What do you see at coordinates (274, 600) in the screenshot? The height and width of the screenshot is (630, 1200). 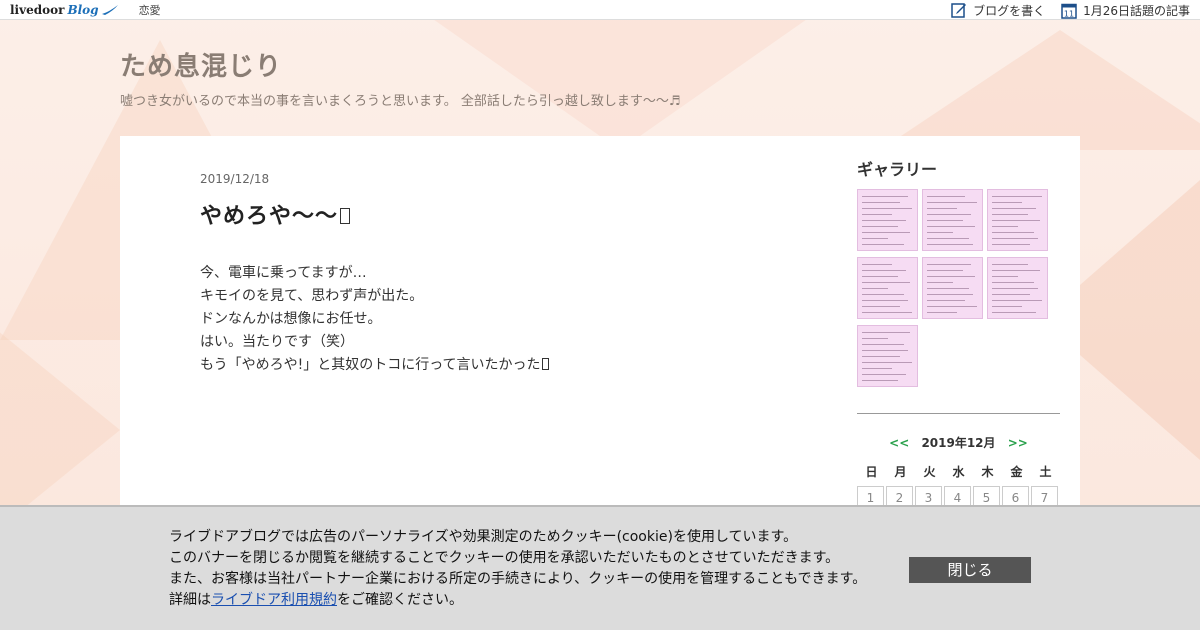 I see `terms-link: ライブドア利用規約` at bounding box center [274, 600].